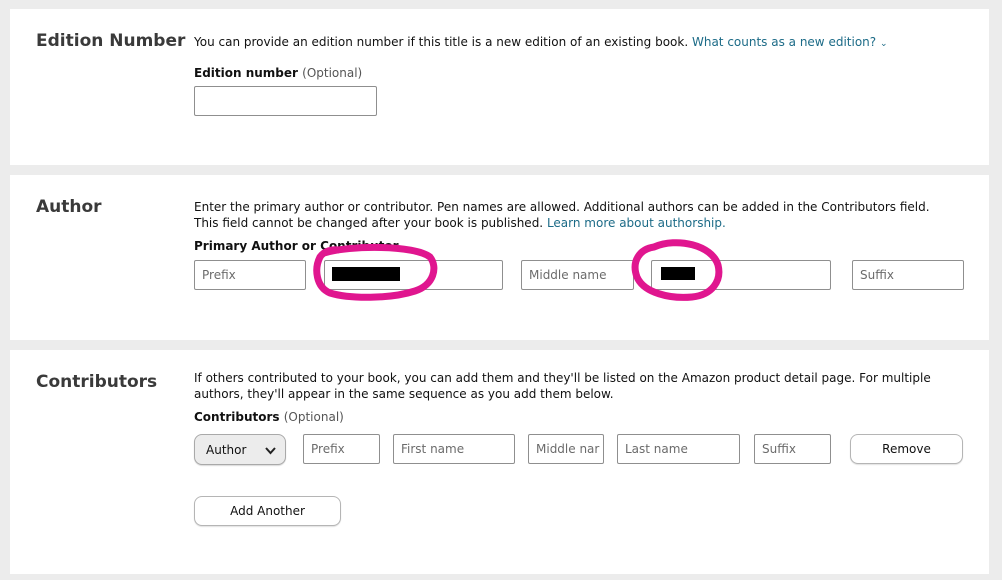 The height and width of the screenshot is (580, 1002). Describe the element at coordinates (278, 73) in the screenshot. I see `edition-number-label: Edition number (Optional)` at that location.